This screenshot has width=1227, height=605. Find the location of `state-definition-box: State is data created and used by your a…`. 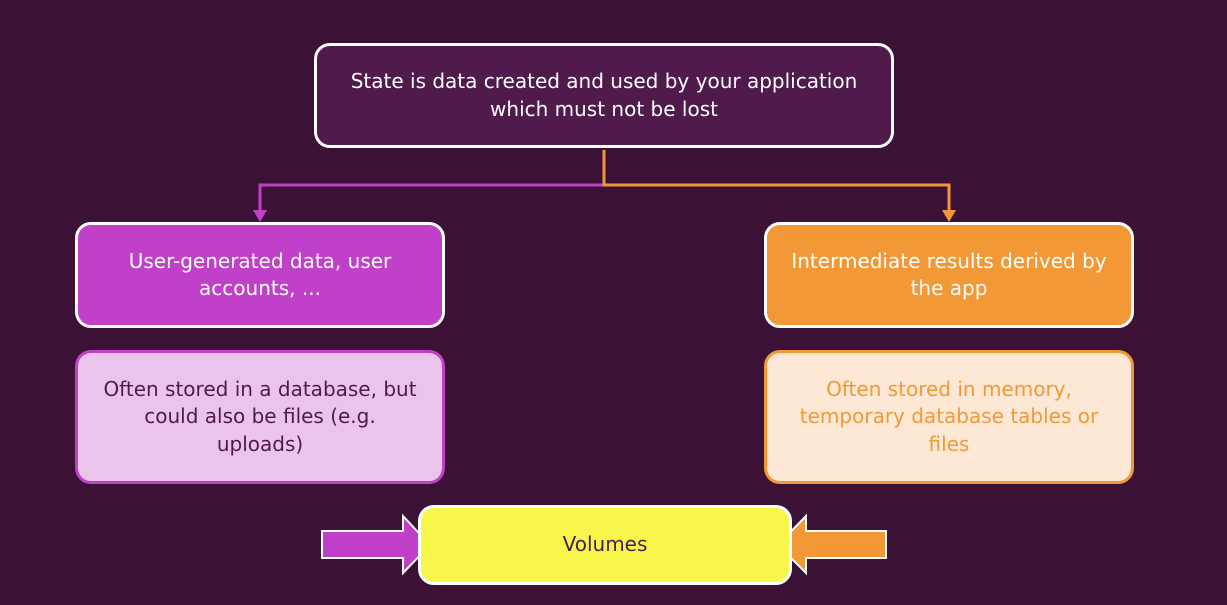

state-definition-box: State is data created and used by your a… is located at coordinates (604, 95).